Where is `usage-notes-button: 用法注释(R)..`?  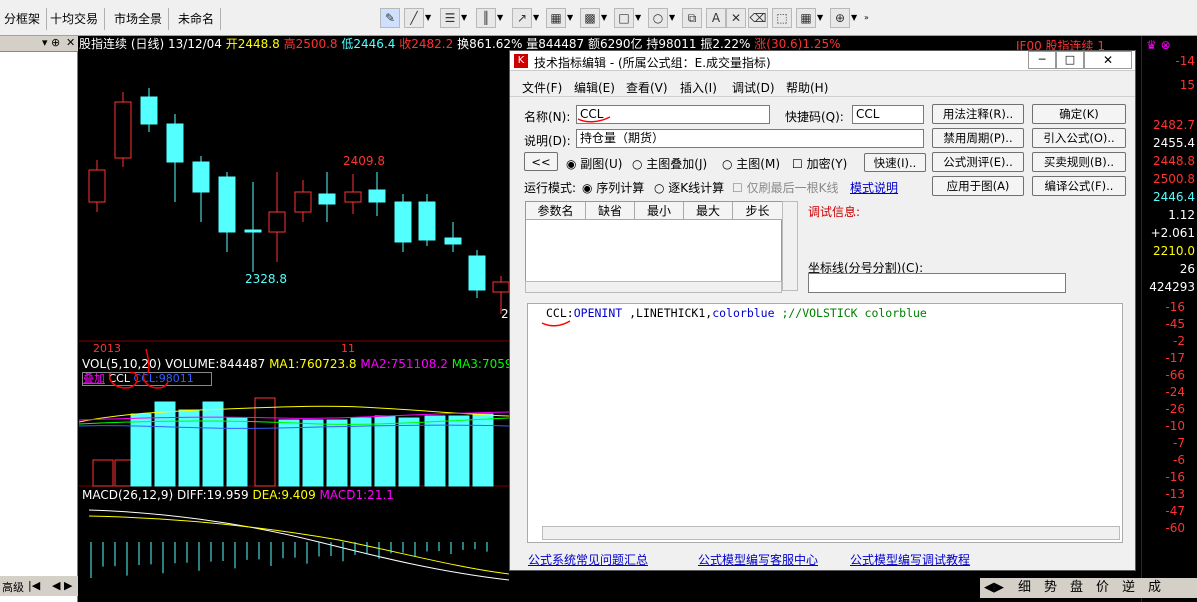 usage-notes-button: 用法注释(R).. is located at coordinates (978, 114).